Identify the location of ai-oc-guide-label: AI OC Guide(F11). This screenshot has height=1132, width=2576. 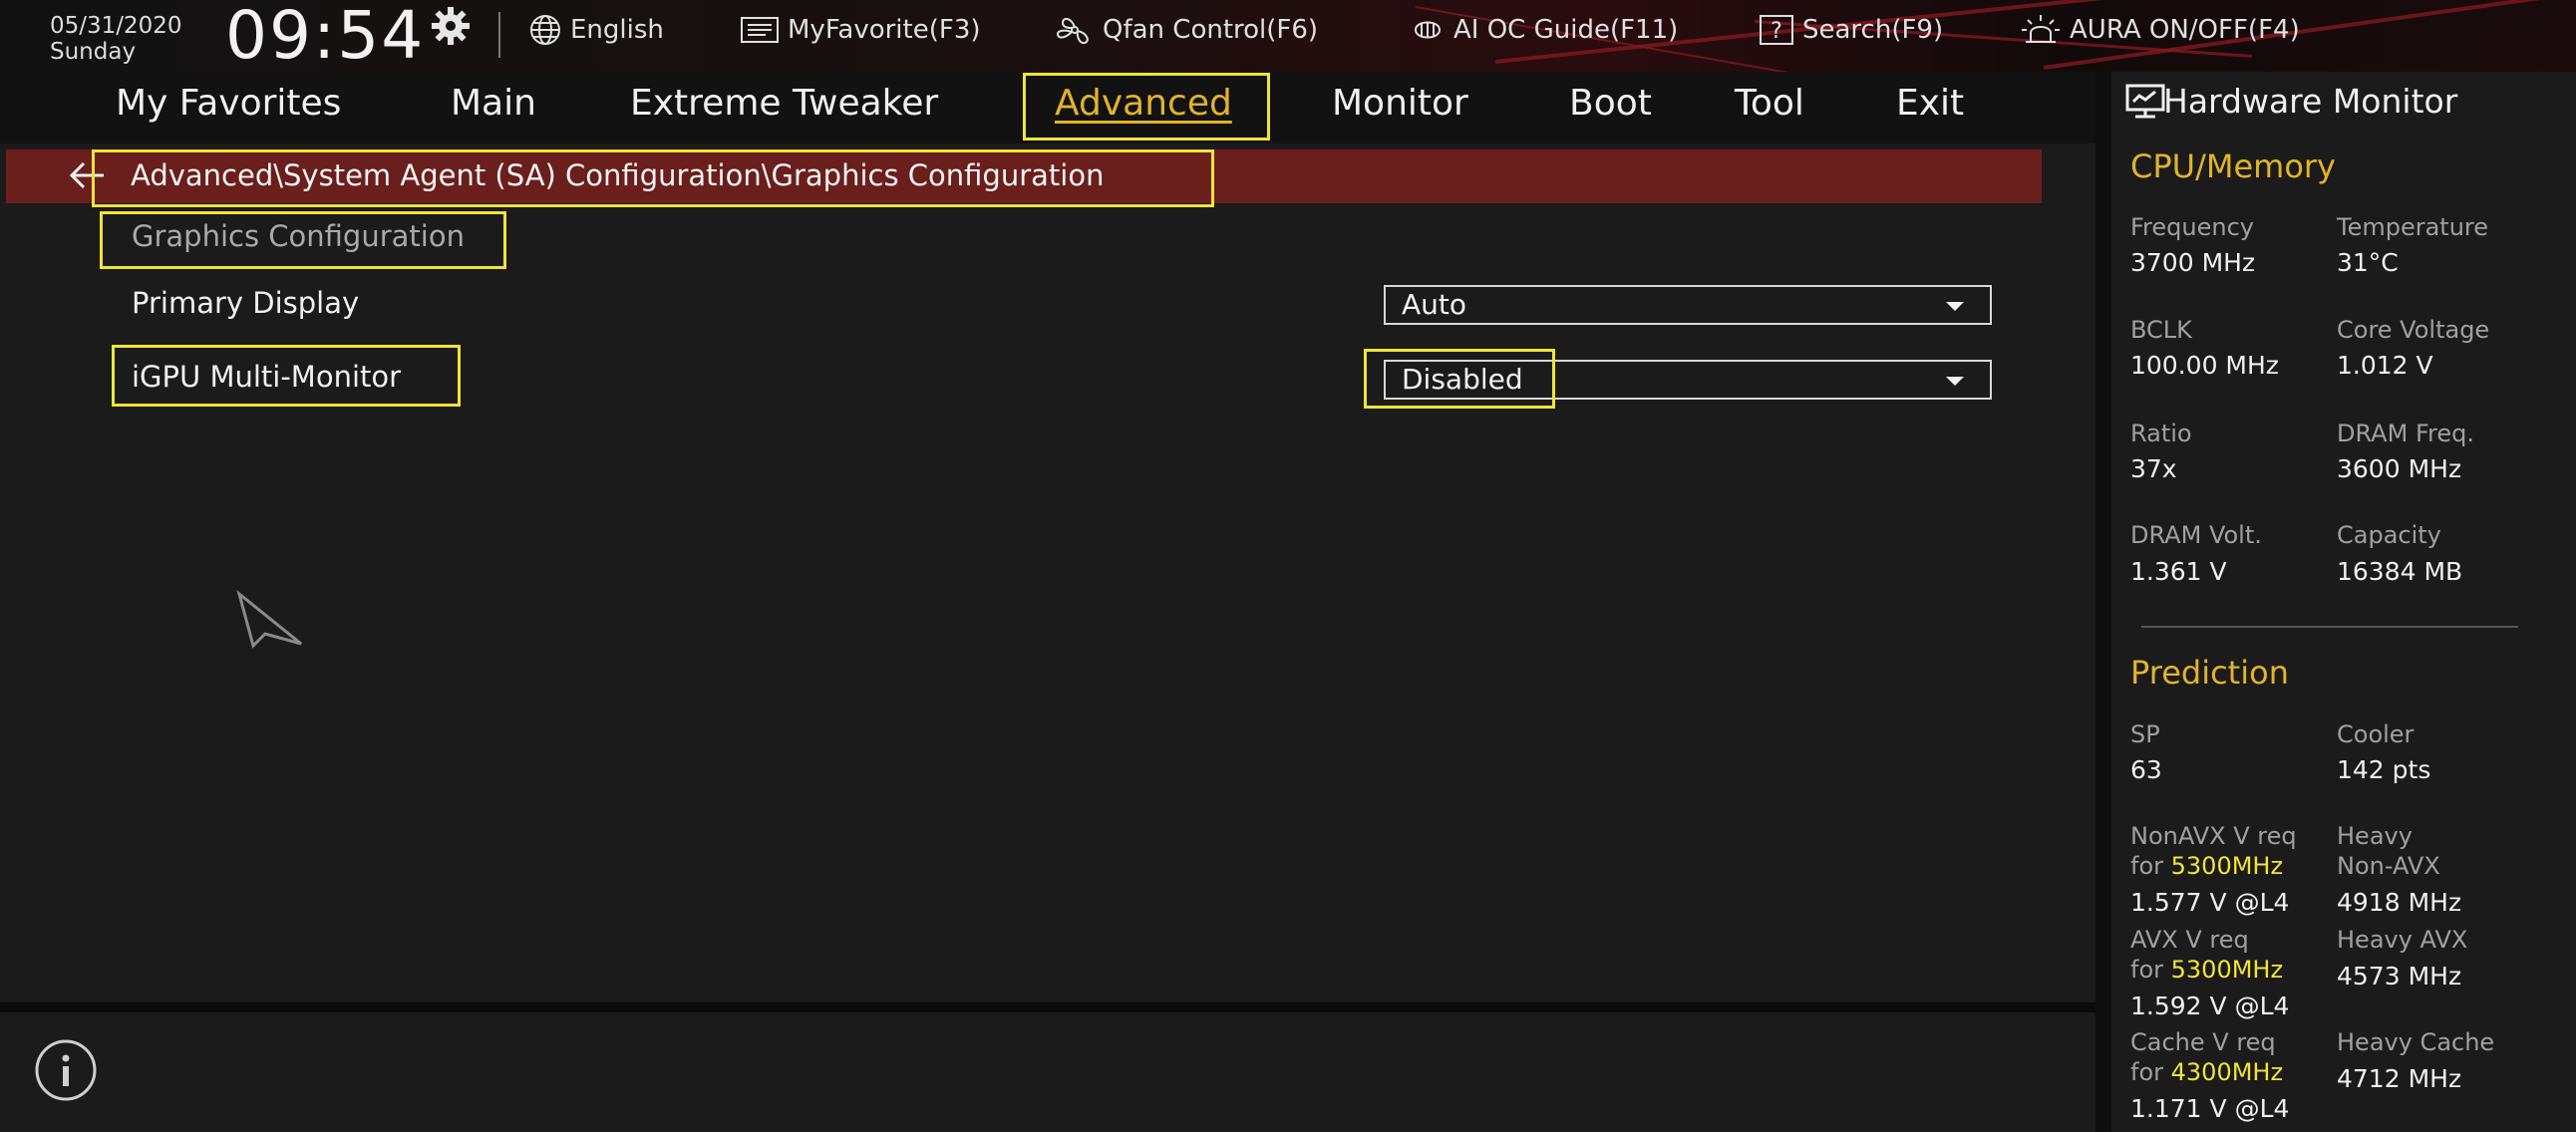
(1566, 30).